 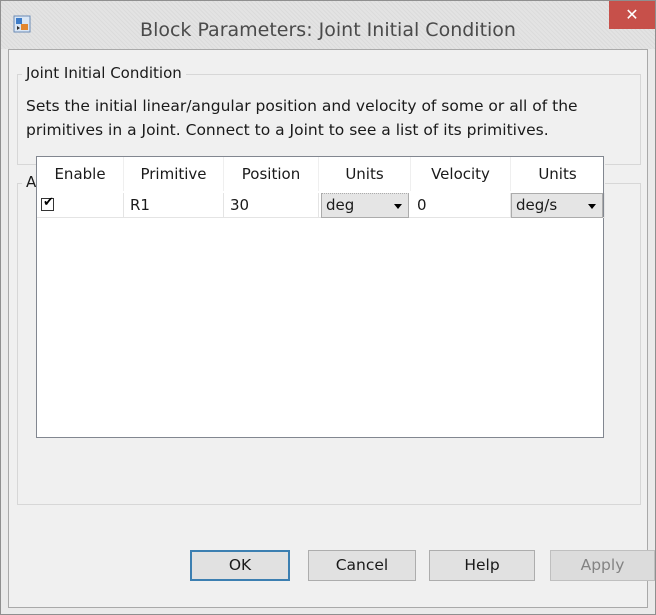 I want to click on table-row-enable-cell: ✔, so click(x=80, y=205).